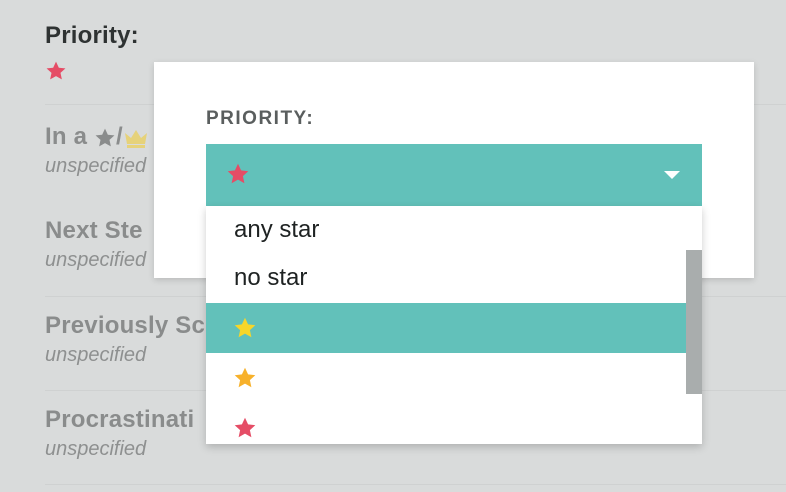 The height and width of the screenshot is (492, 786). What do you see at coordinates (672, 175) in the screenshot?
I see `caret-down-icon` at bounding box center [672, 175].